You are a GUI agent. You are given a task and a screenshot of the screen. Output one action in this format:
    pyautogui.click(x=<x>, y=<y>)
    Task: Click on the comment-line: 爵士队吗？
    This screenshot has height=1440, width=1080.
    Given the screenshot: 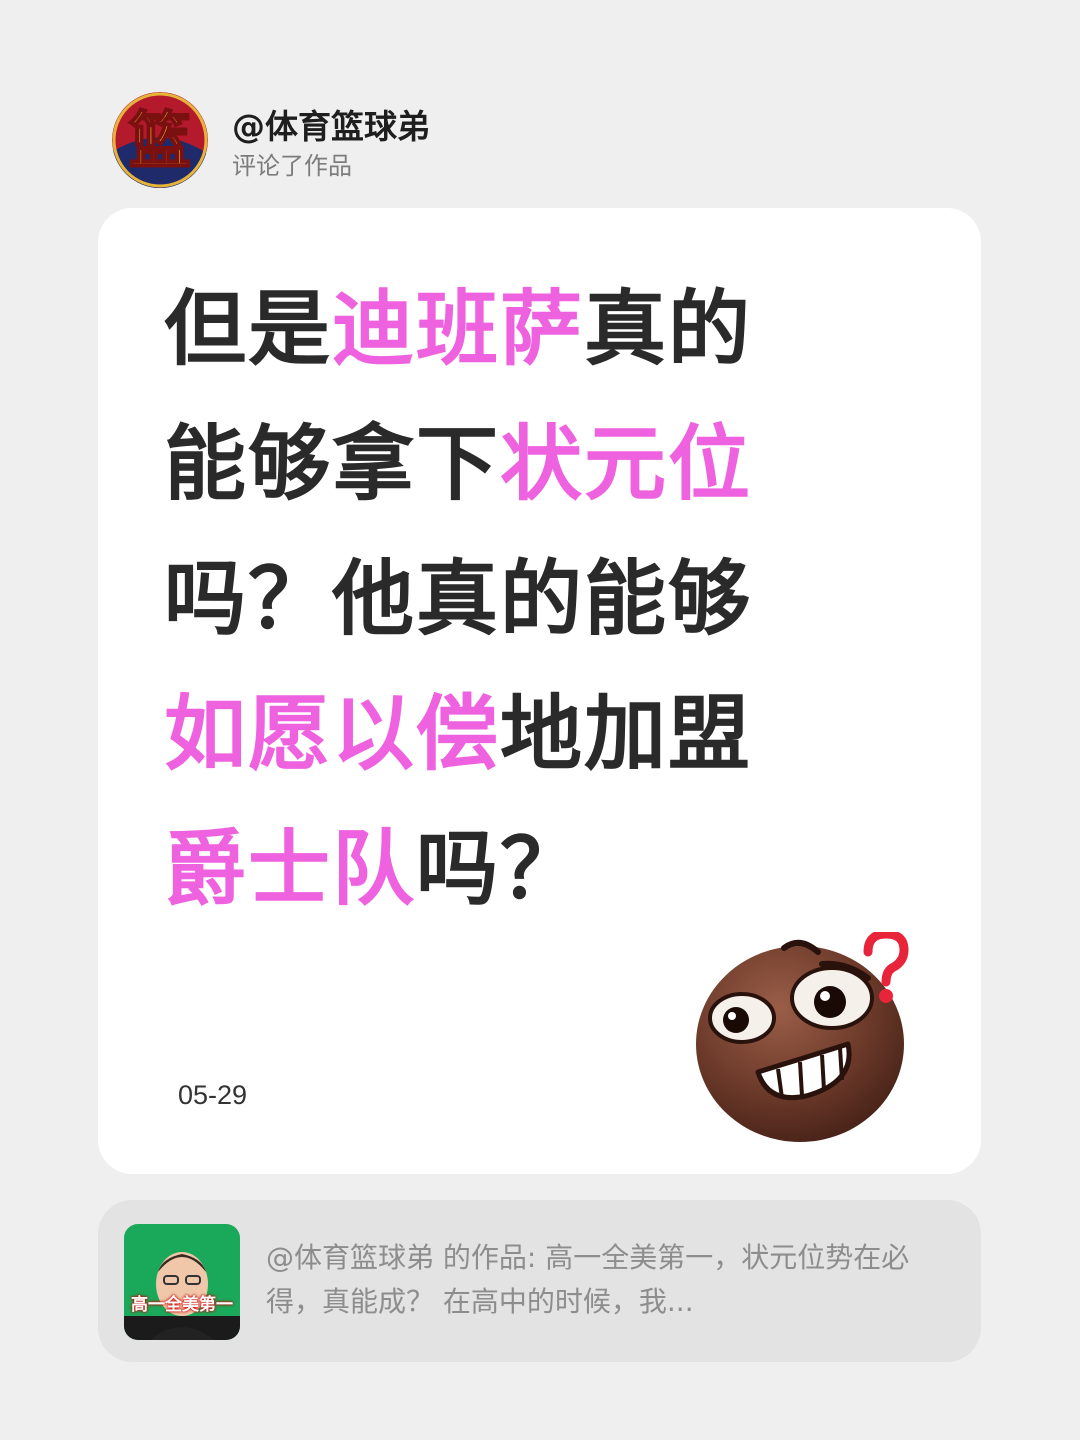 What is the action you would take?
    pyautogui.click(x=504, y=869)
    